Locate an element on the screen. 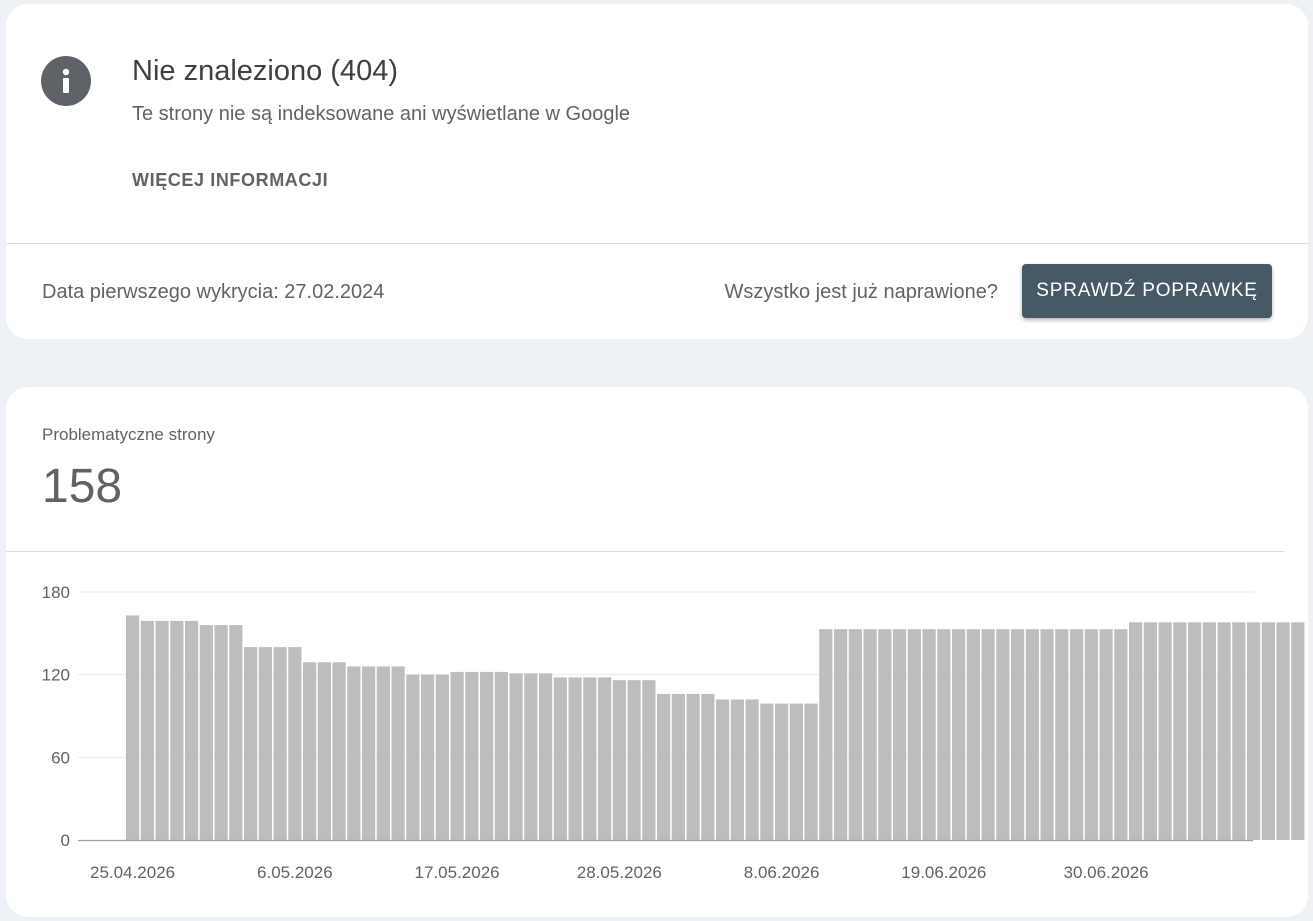  x-tick-label: 25.04.2026 is located at coordinates (132, 872).